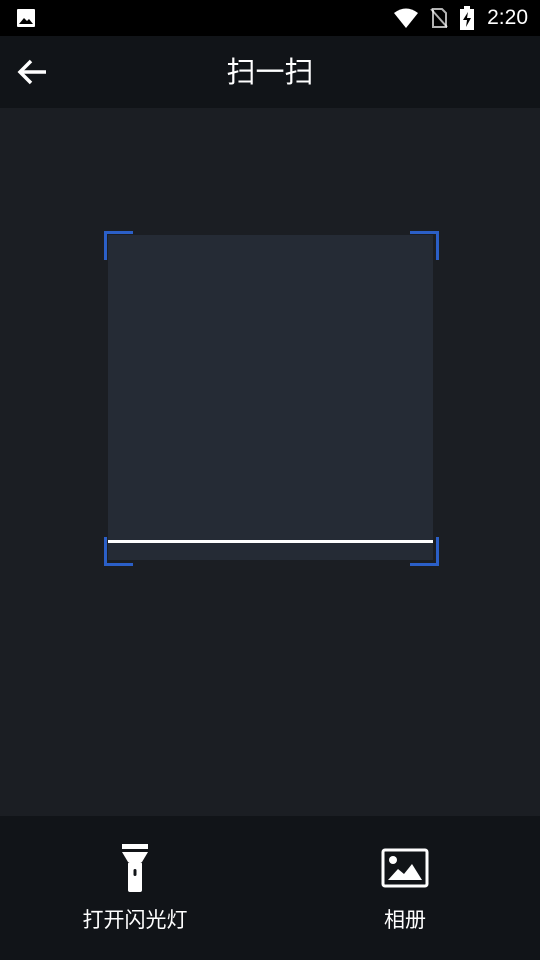 The width and height of the screenshot is (540, 960). Describe the element at coordinates (405, 868) in the screenshot. I see `image-gallery-icon` at that location.